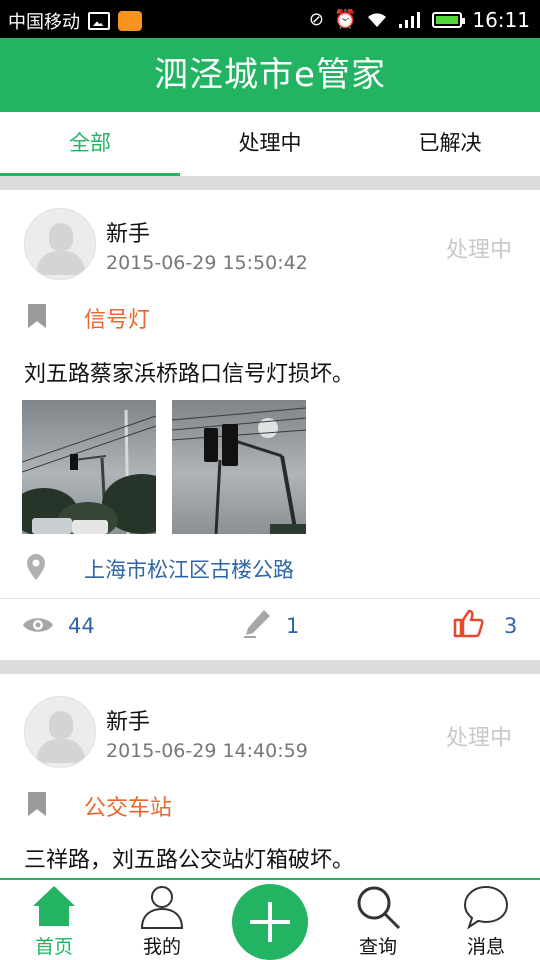 The image size is (540, 960). Describe the element at coordinates (99, 21) in the screenshot. I see `gallery-icon` at that location.